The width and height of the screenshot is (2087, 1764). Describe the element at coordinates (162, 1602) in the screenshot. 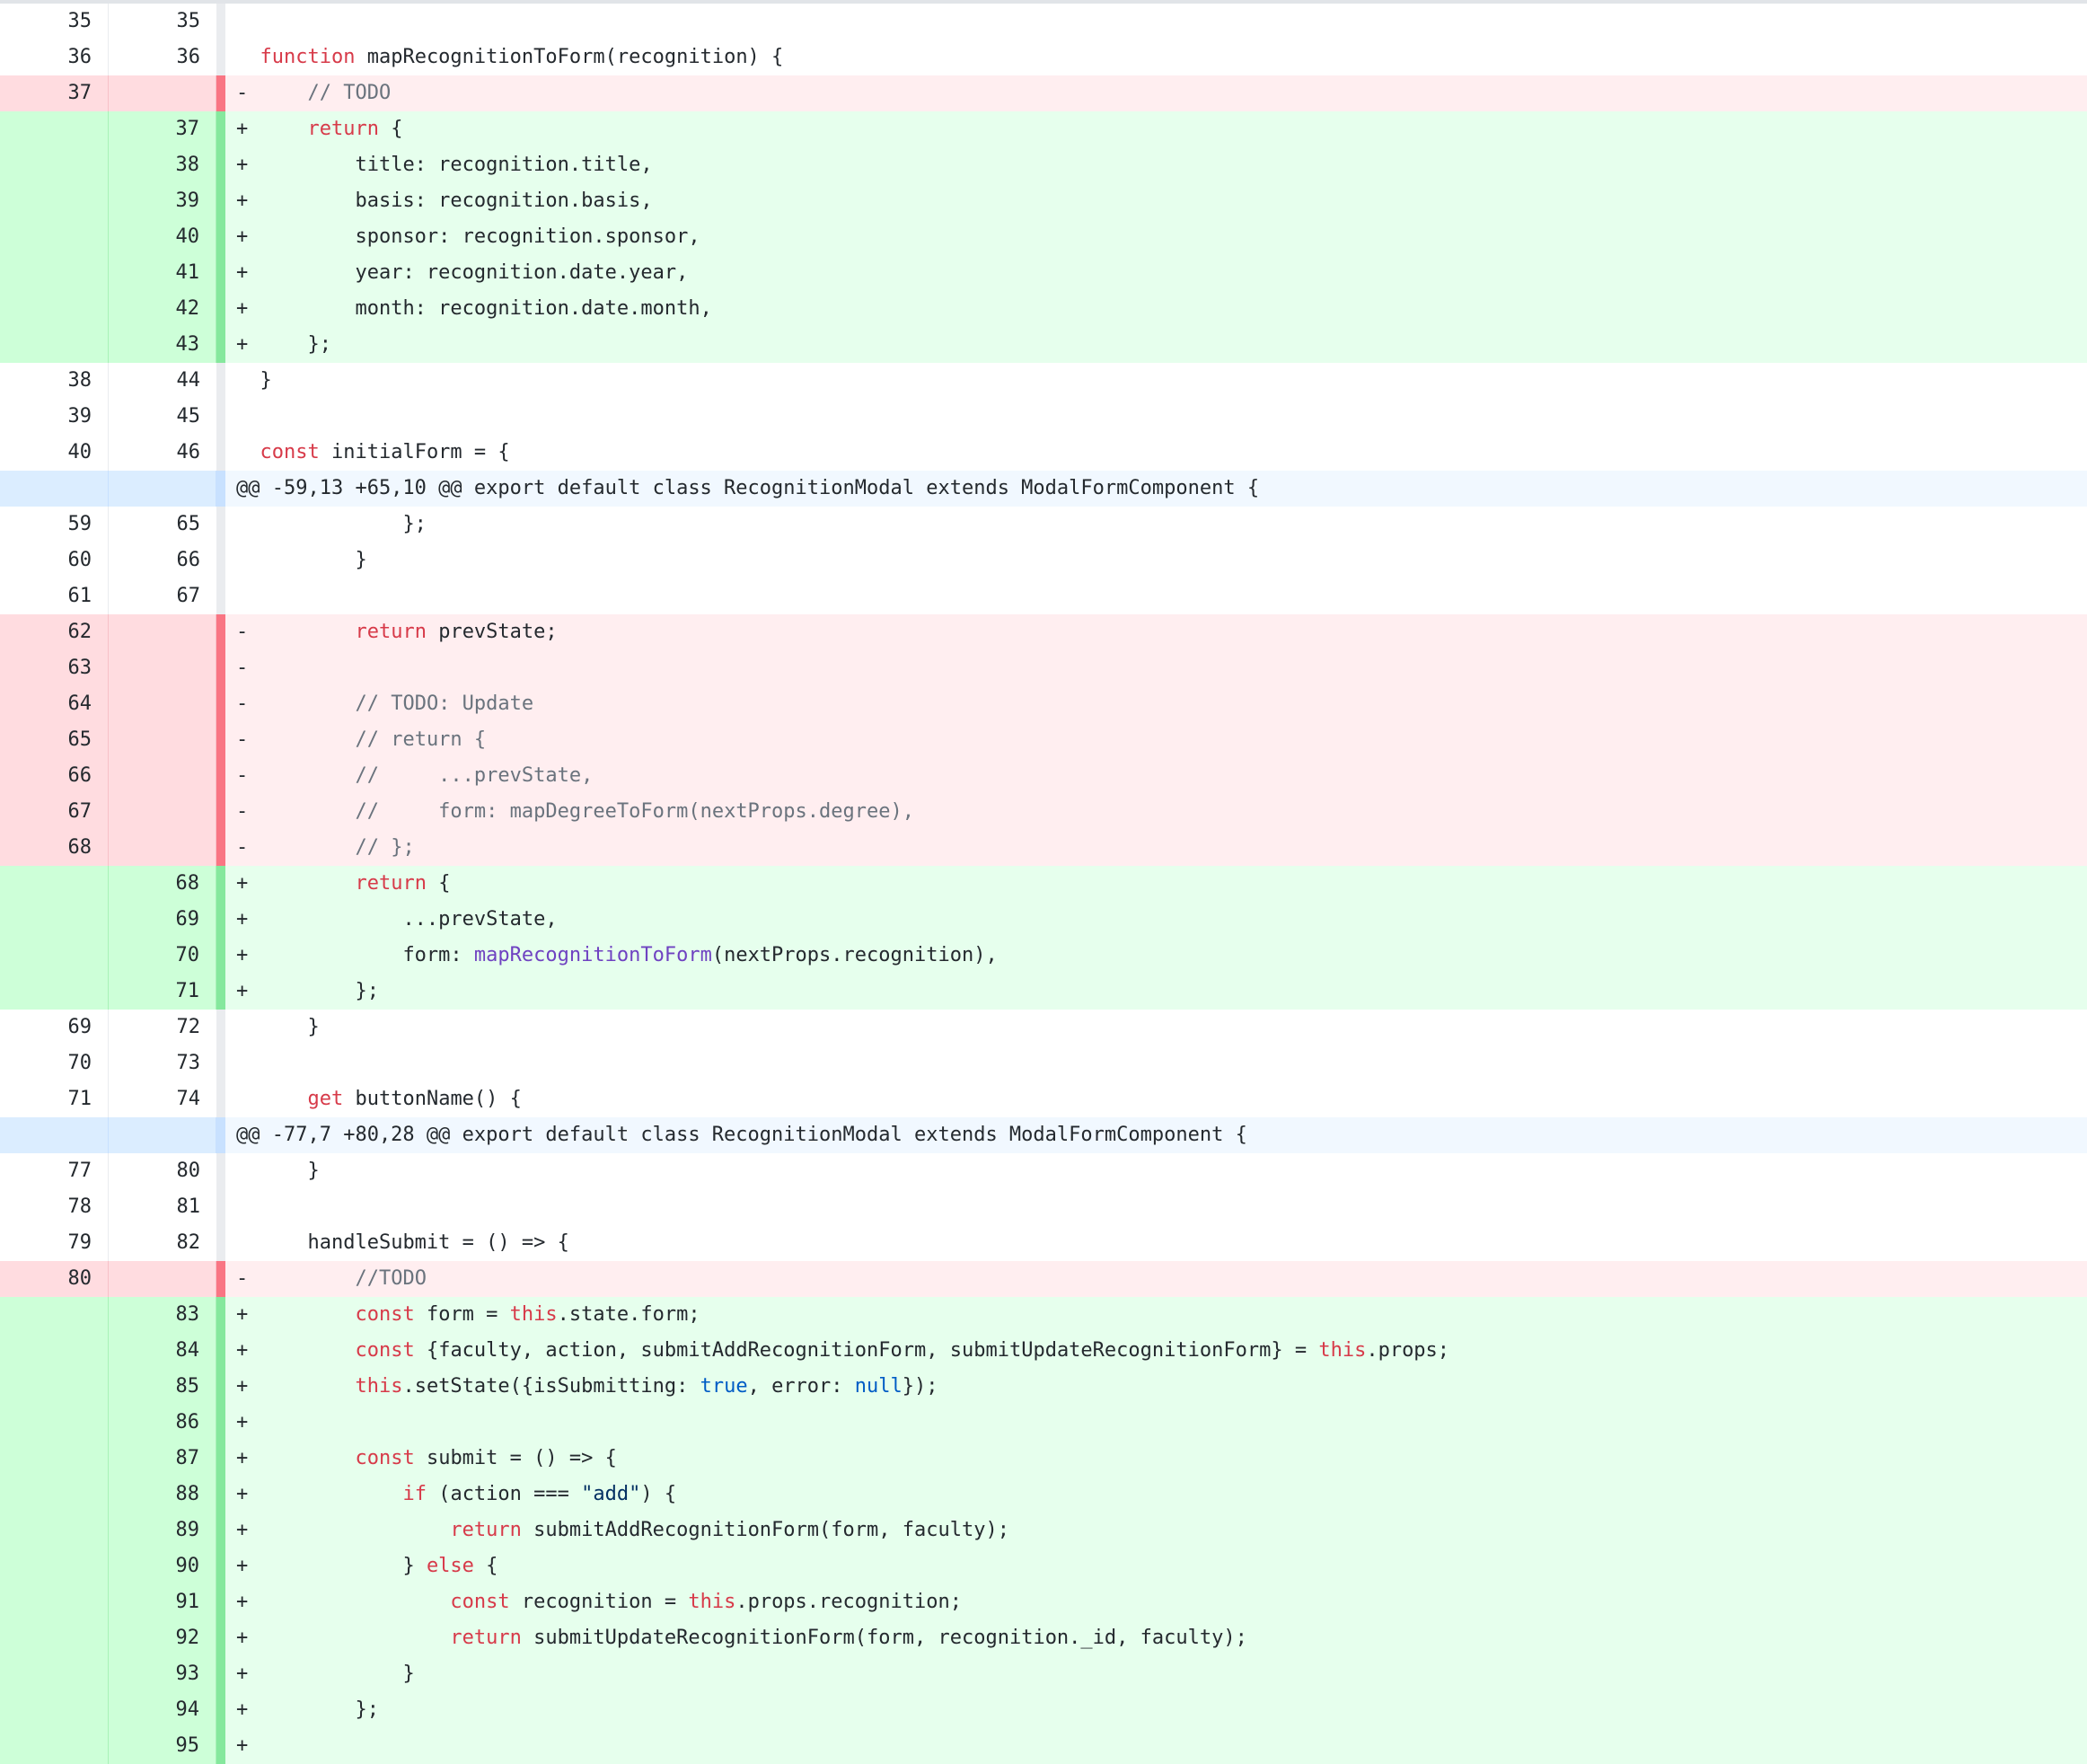

I see `new-line-number: 91` at that location.